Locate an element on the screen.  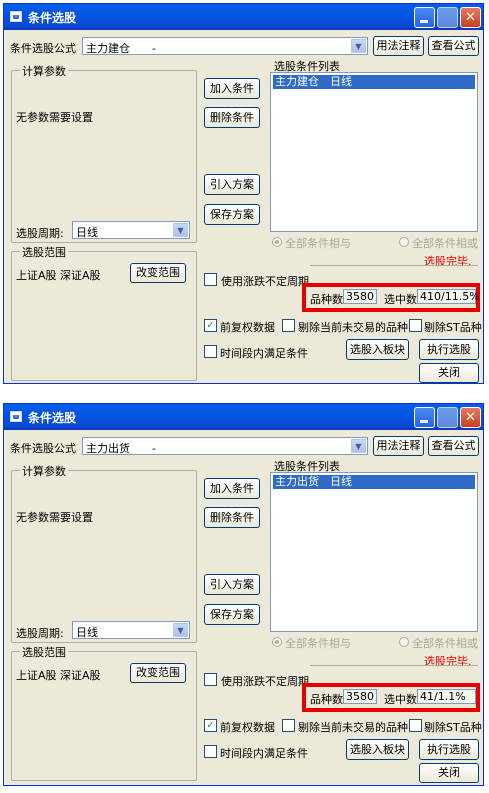
exclude-st-label: 剔除ST品种 is located at coordinates (453, 327).